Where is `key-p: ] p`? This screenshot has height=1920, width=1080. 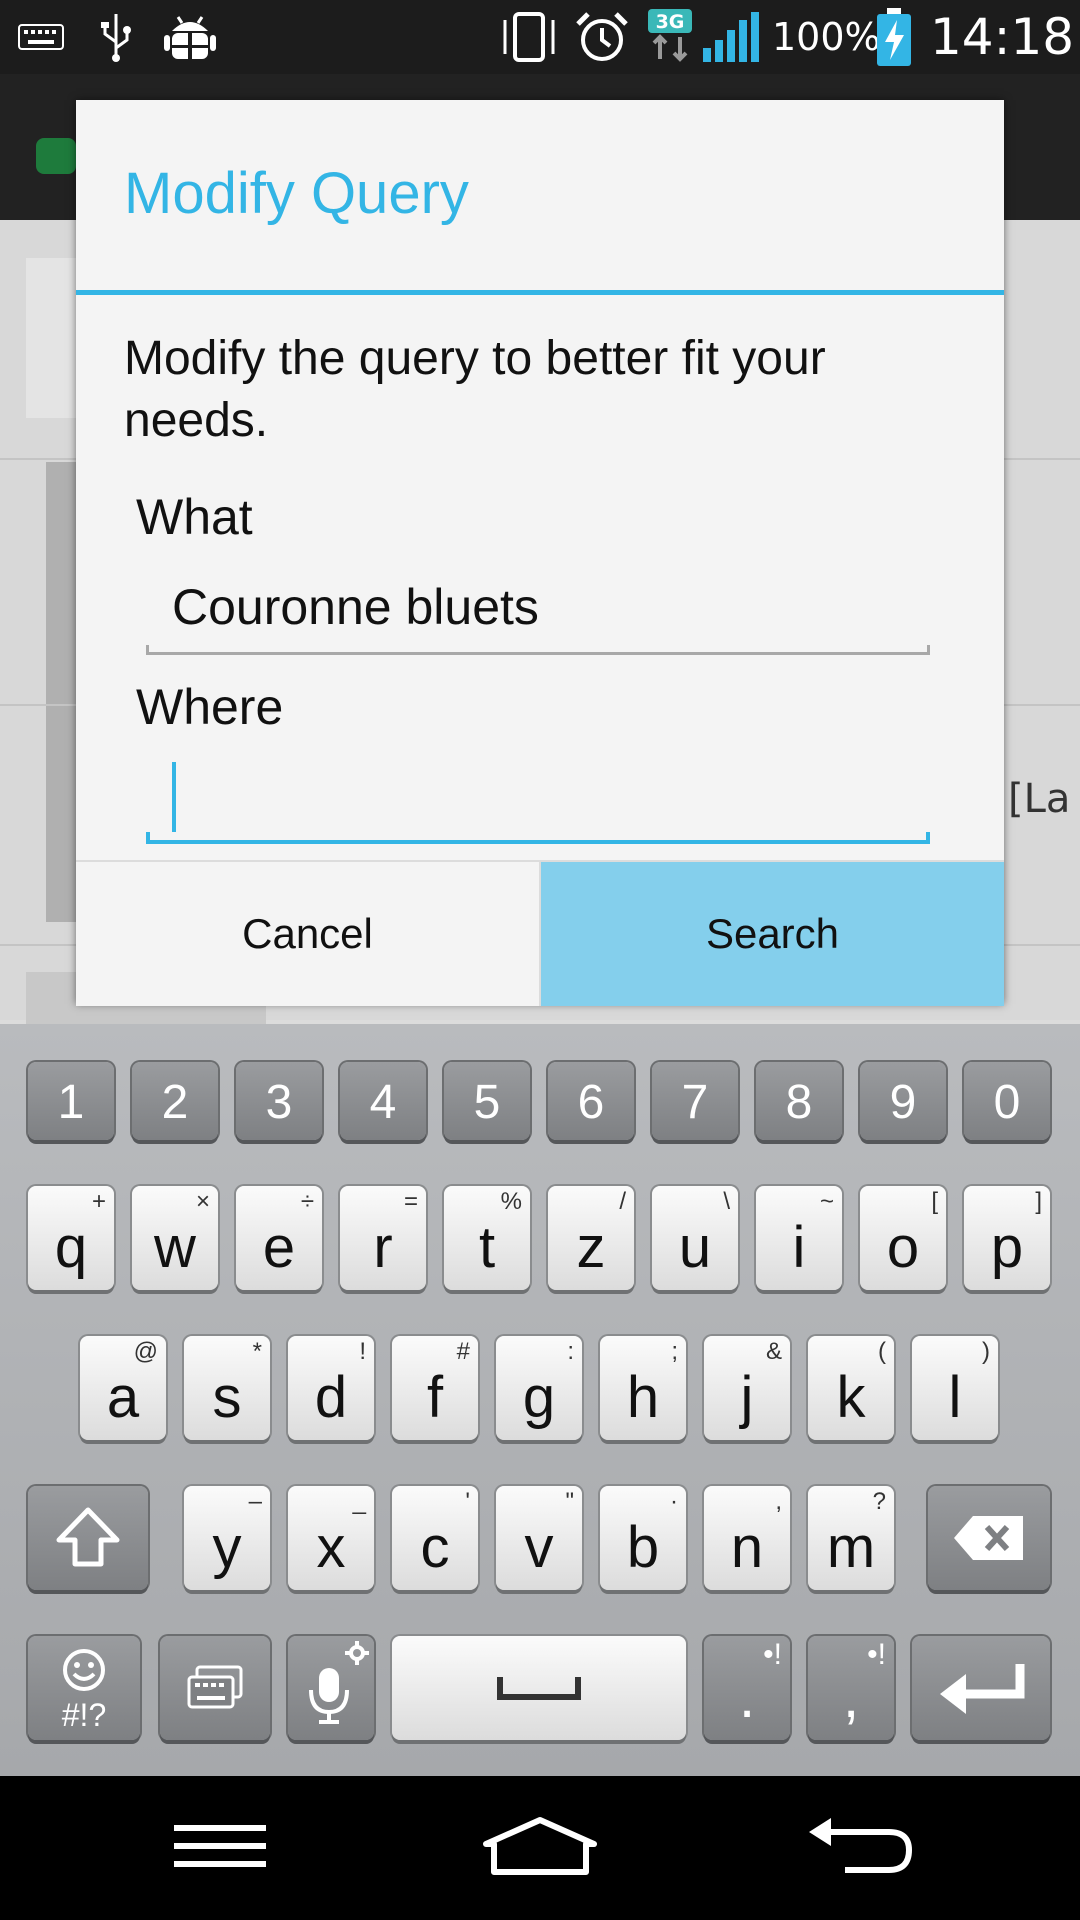
key-p: ] p is located at coordinates (1007, 1238).